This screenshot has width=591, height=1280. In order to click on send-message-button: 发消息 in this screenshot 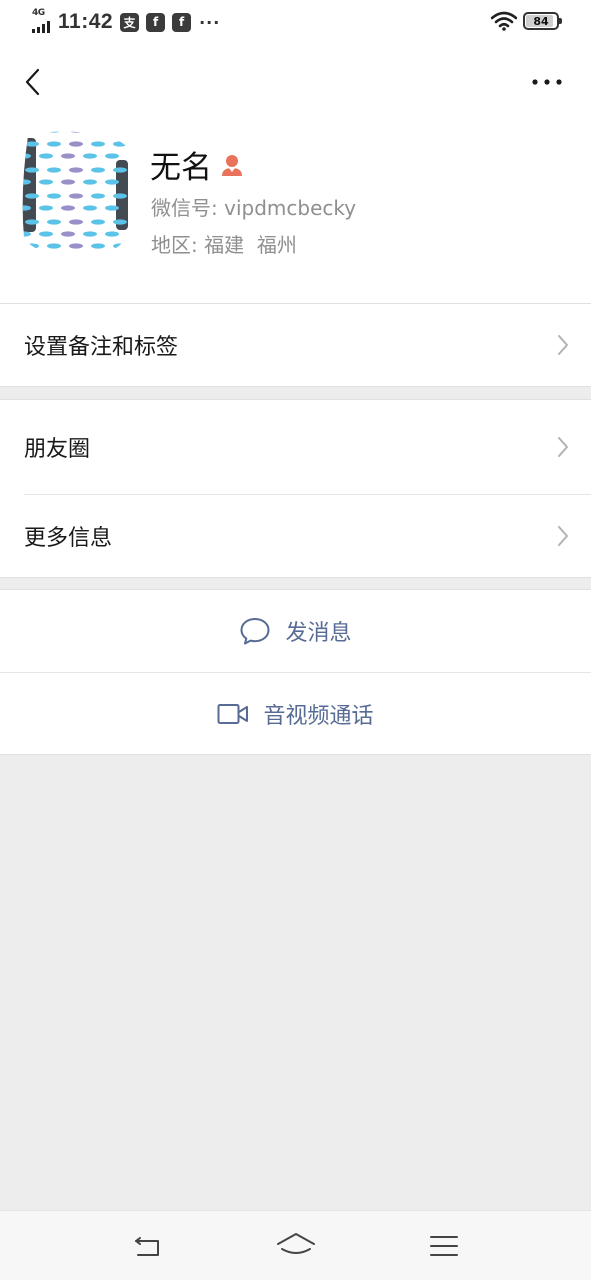, I will do `click(295, 631)`.